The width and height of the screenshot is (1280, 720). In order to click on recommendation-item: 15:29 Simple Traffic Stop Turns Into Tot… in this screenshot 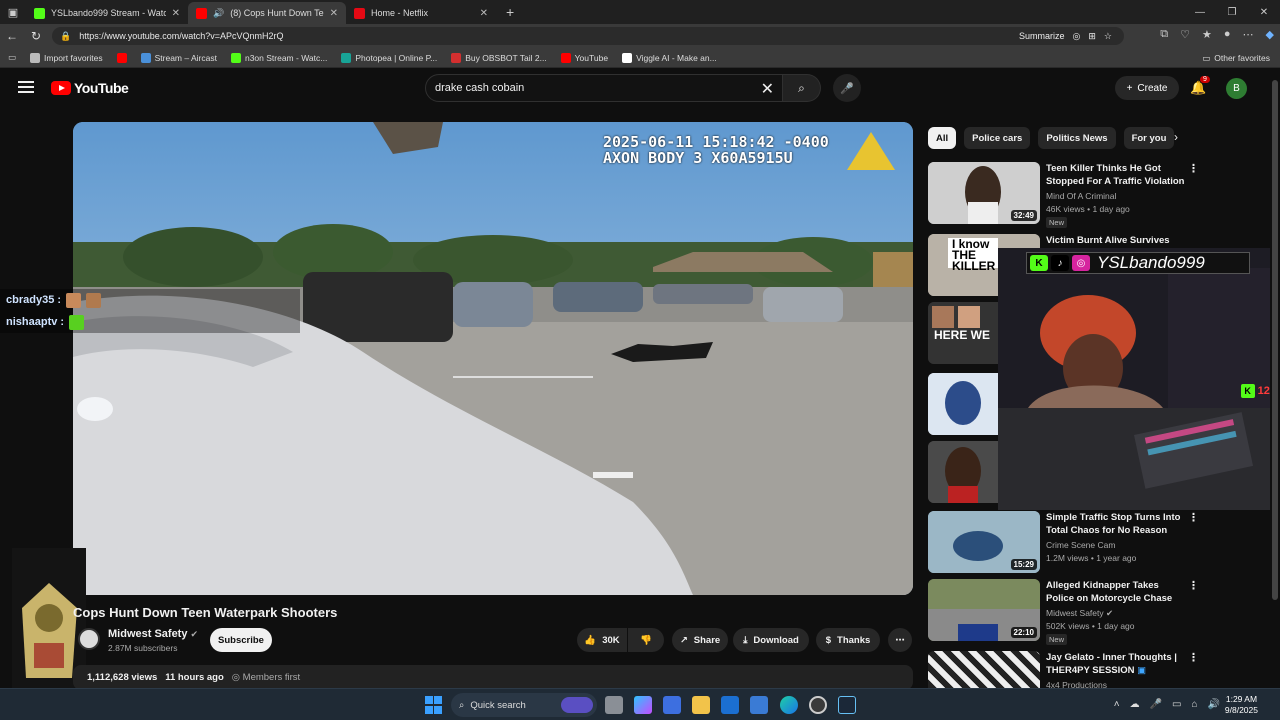, I will do `click(1098, 543)`.